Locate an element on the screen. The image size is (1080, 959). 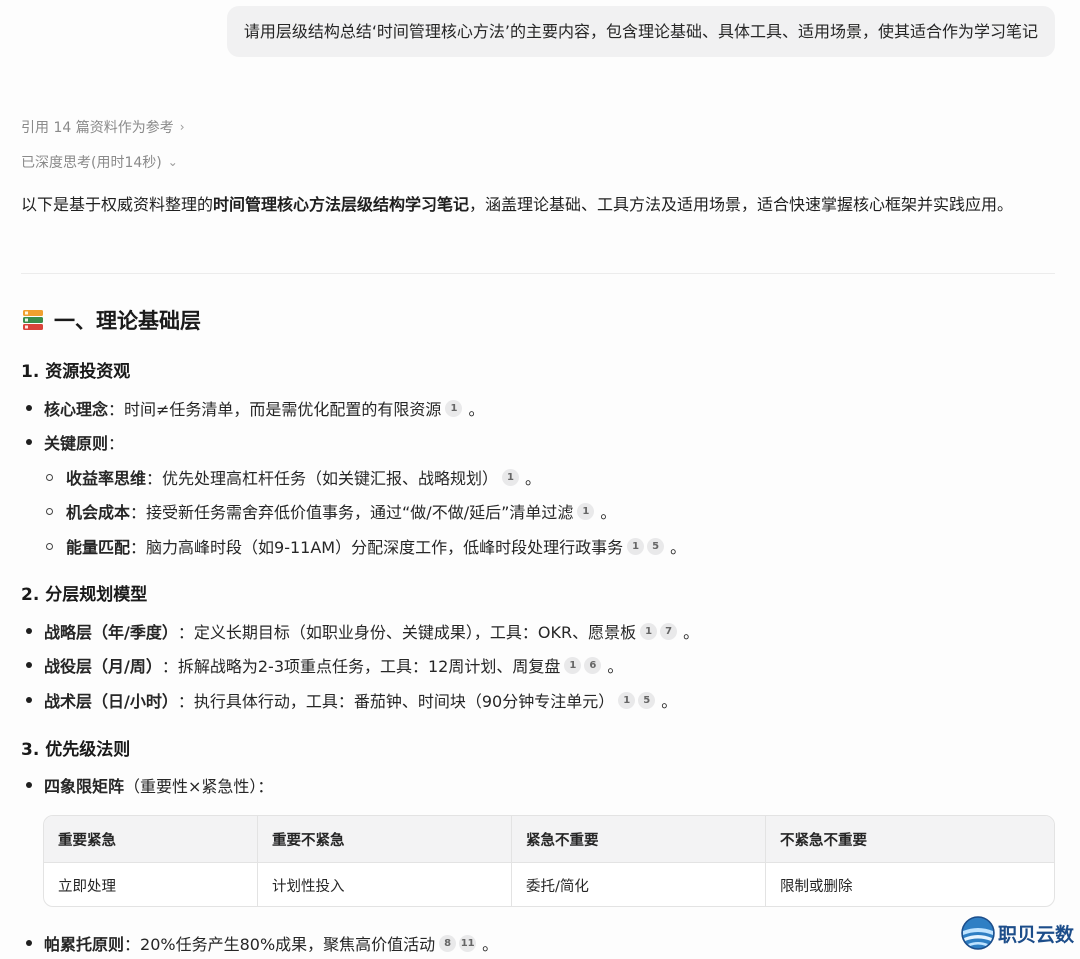
list-item: 关键原则 ： is located at coordinates (75, 442).